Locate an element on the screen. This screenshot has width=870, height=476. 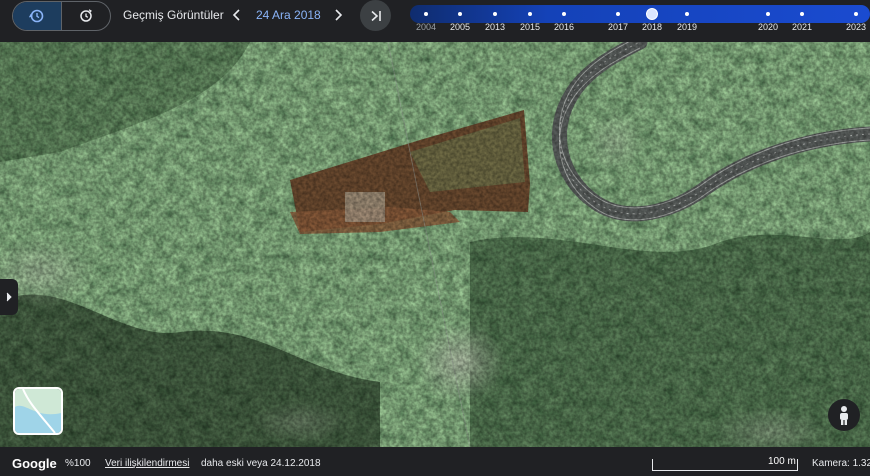
timeline-year-label-2016: 2016 is located at coordinates (564, 27).